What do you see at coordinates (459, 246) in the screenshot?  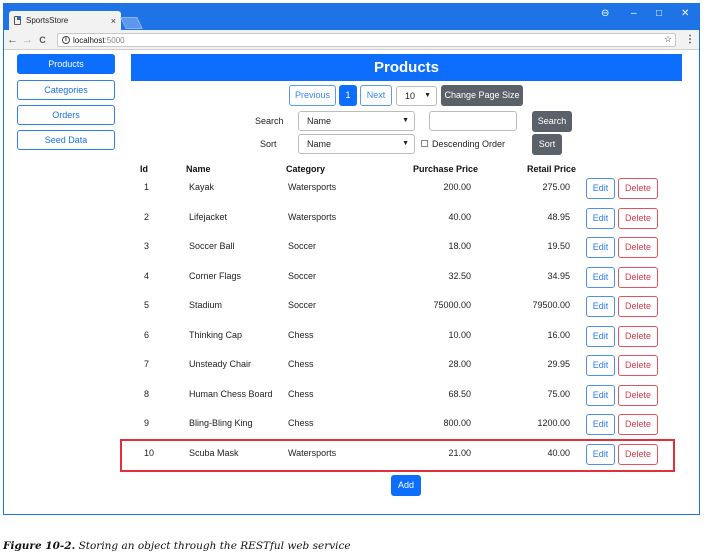 I see `cell-purchase-price: 18.00` at bounding box center [459, 246].